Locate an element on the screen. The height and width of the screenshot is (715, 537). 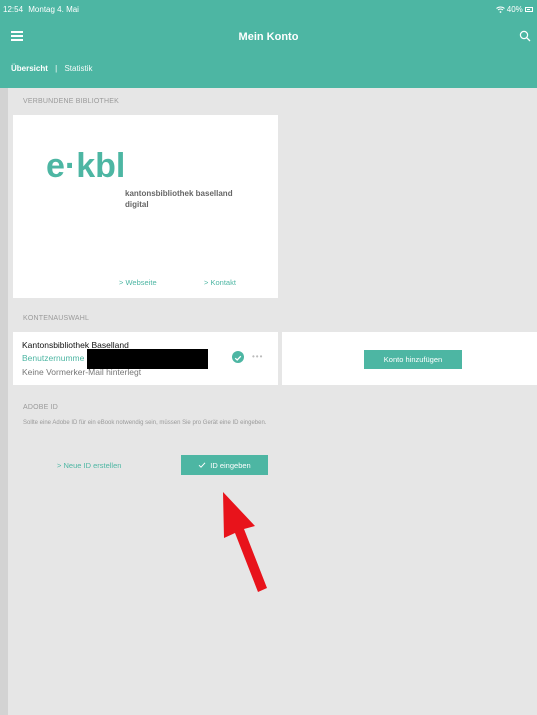
add-account-button: Konto hinzufügen is located at coordinates (413, 359).